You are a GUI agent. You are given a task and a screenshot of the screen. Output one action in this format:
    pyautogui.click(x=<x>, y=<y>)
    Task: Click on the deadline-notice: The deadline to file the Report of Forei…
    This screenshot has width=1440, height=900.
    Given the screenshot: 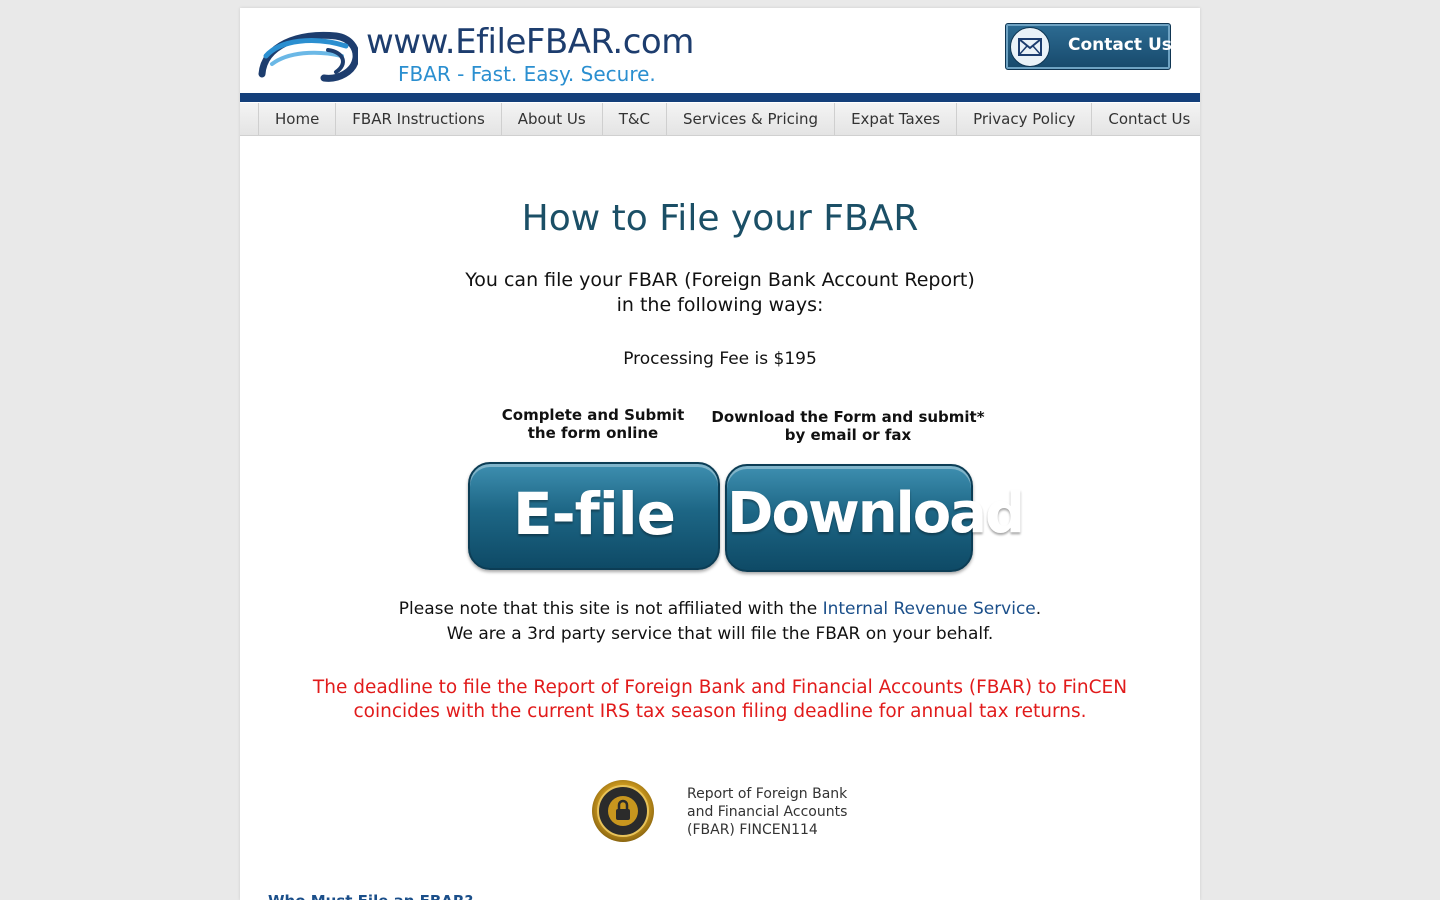 What is the action you would take?
    pyautogui.click(x=720, y=700)
    